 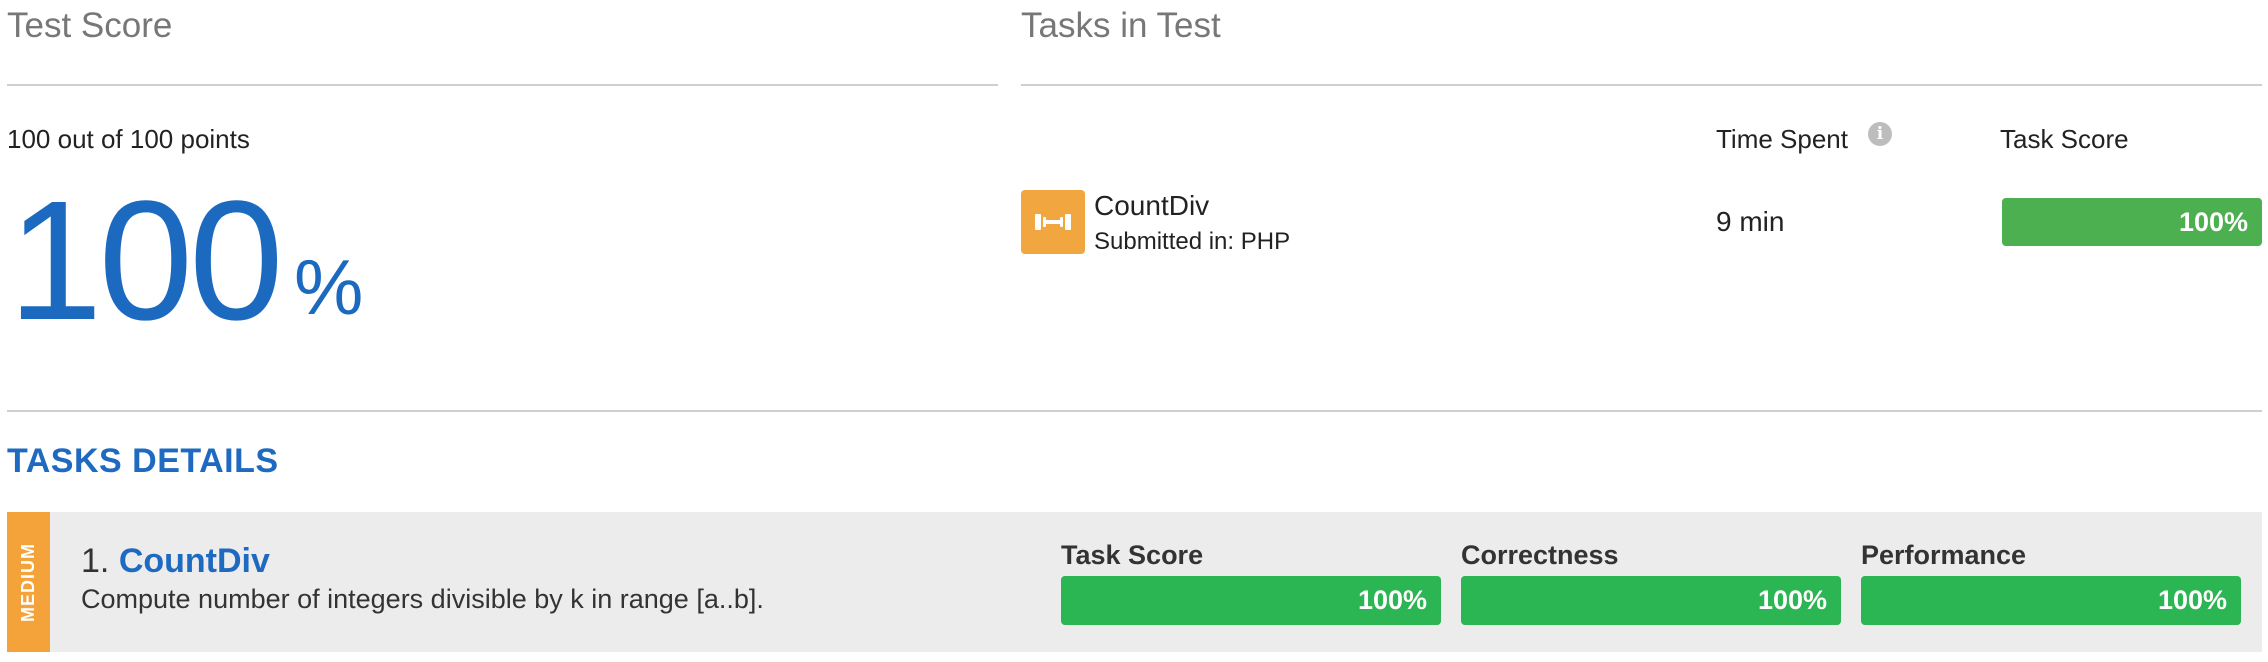 I want to click on metric-performance-value: 100%, so click(x=2192, y=600).